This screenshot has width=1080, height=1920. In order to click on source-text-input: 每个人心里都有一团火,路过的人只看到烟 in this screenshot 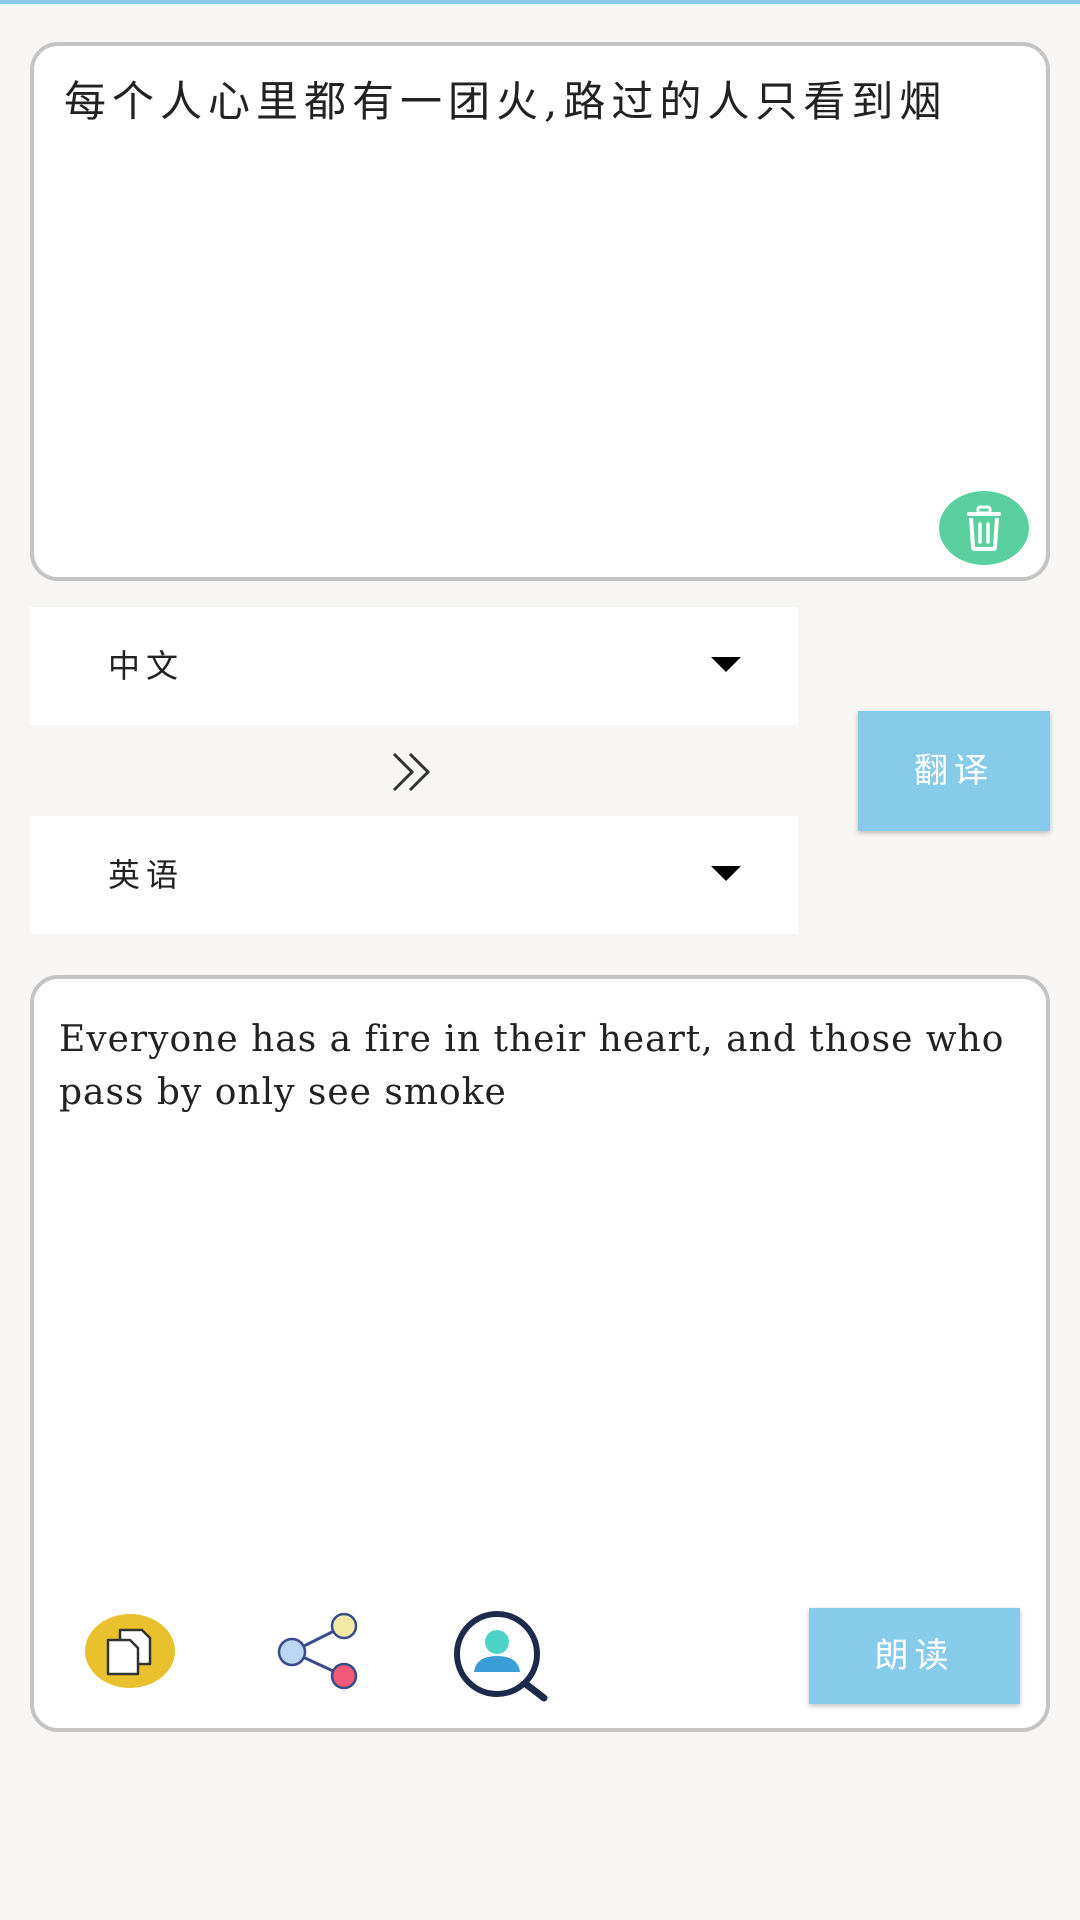, I will do `click(535, 102)`.